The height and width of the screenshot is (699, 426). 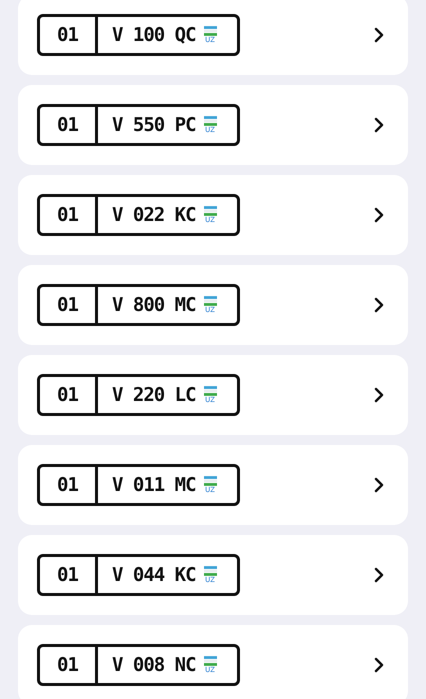 I want to click on plate-number: V 008 NC, so click(x=153, y=665).